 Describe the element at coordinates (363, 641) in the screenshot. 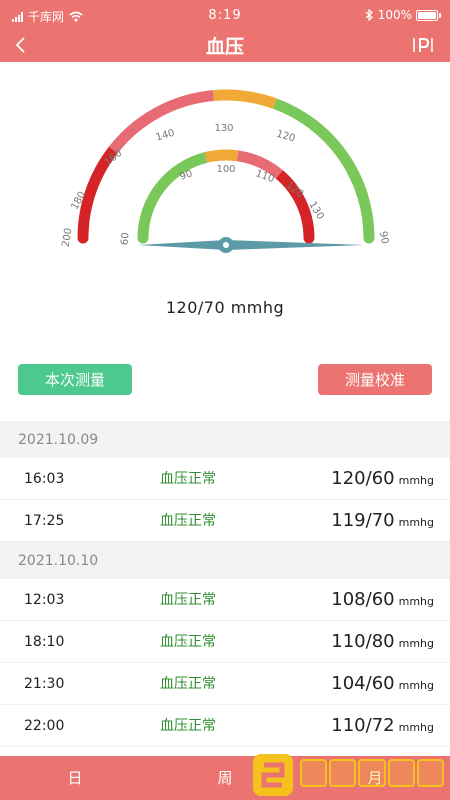

I see `record-number: 110/80` at that location.